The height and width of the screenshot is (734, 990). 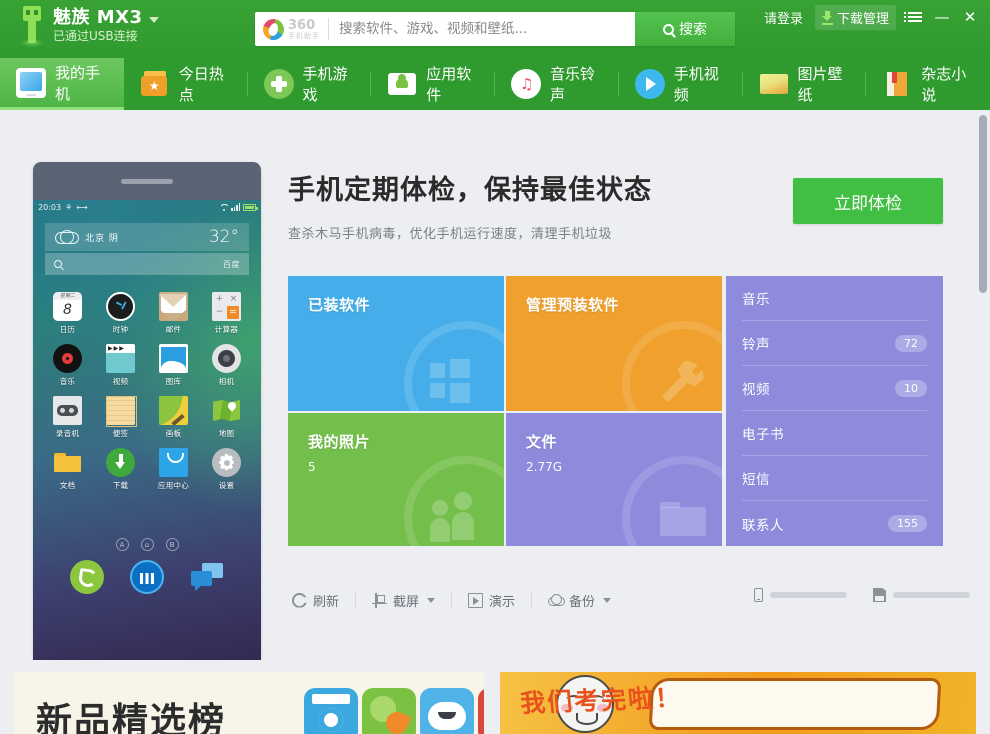 What do you see at coordinates (942, 17) in the screenshot?
I see `minimize-button: —` at bounding box center [942, 17].